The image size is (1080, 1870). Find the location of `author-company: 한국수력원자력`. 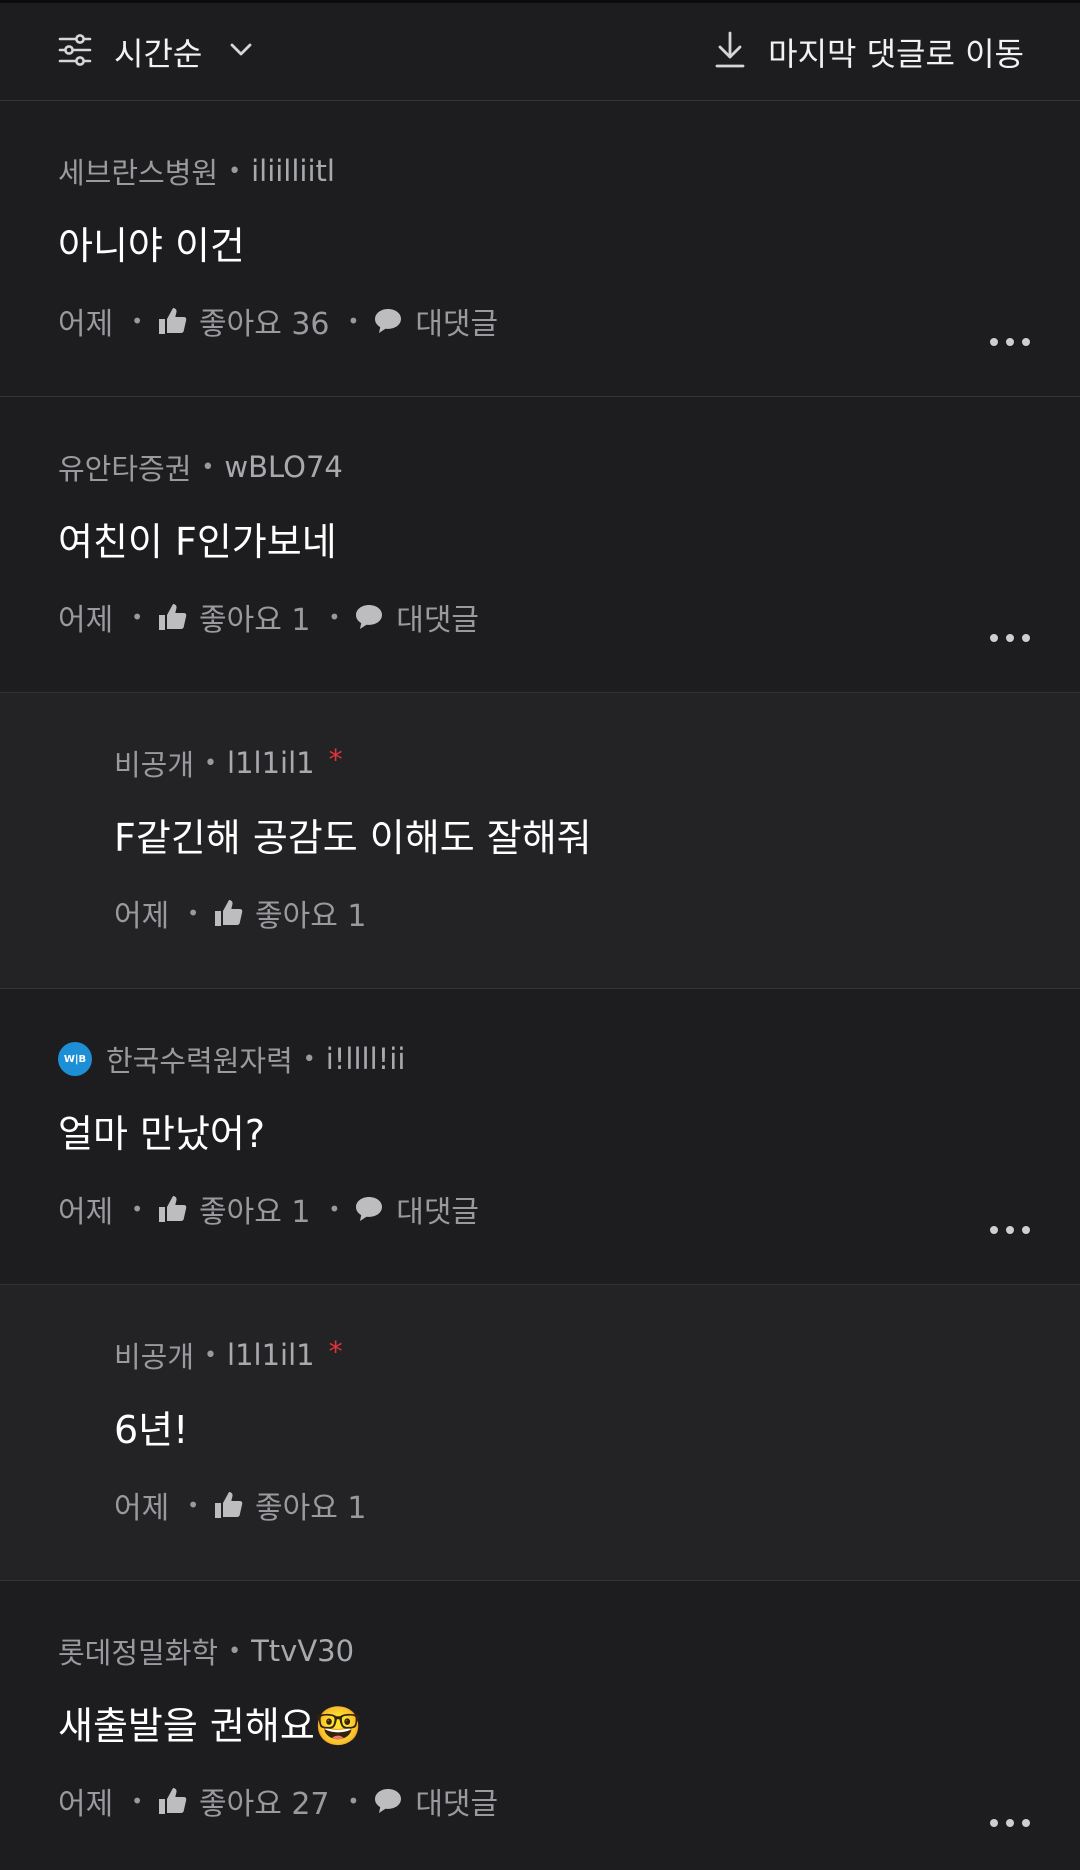

author-company: 한국수력원자력 is located at coordinates (199, 1059).